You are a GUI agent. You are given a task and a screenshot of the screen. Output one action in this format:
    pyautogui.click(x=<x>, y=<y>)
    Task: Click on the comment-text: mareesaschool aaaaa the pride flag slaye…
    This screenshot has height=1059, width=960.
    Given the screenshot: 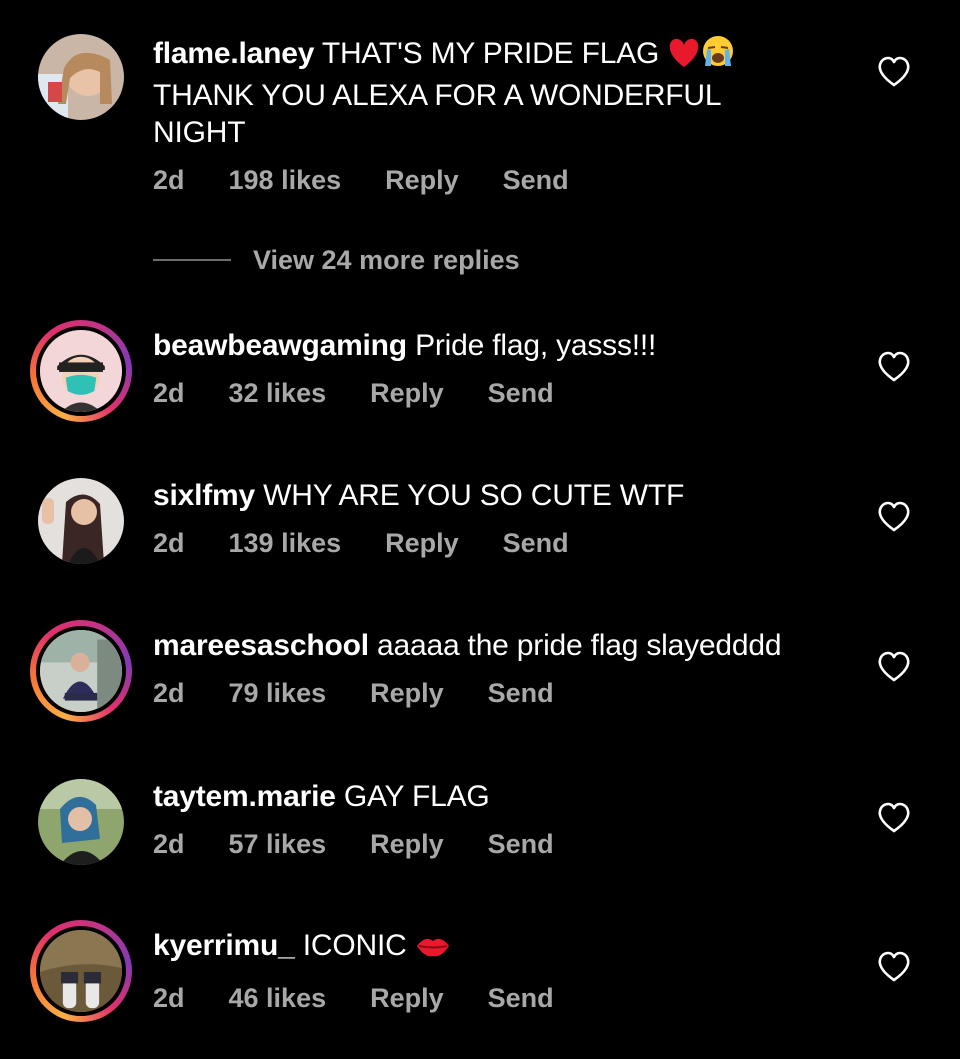 What is the action you would take?
    pyautogui.click(x=503, y=645)
    